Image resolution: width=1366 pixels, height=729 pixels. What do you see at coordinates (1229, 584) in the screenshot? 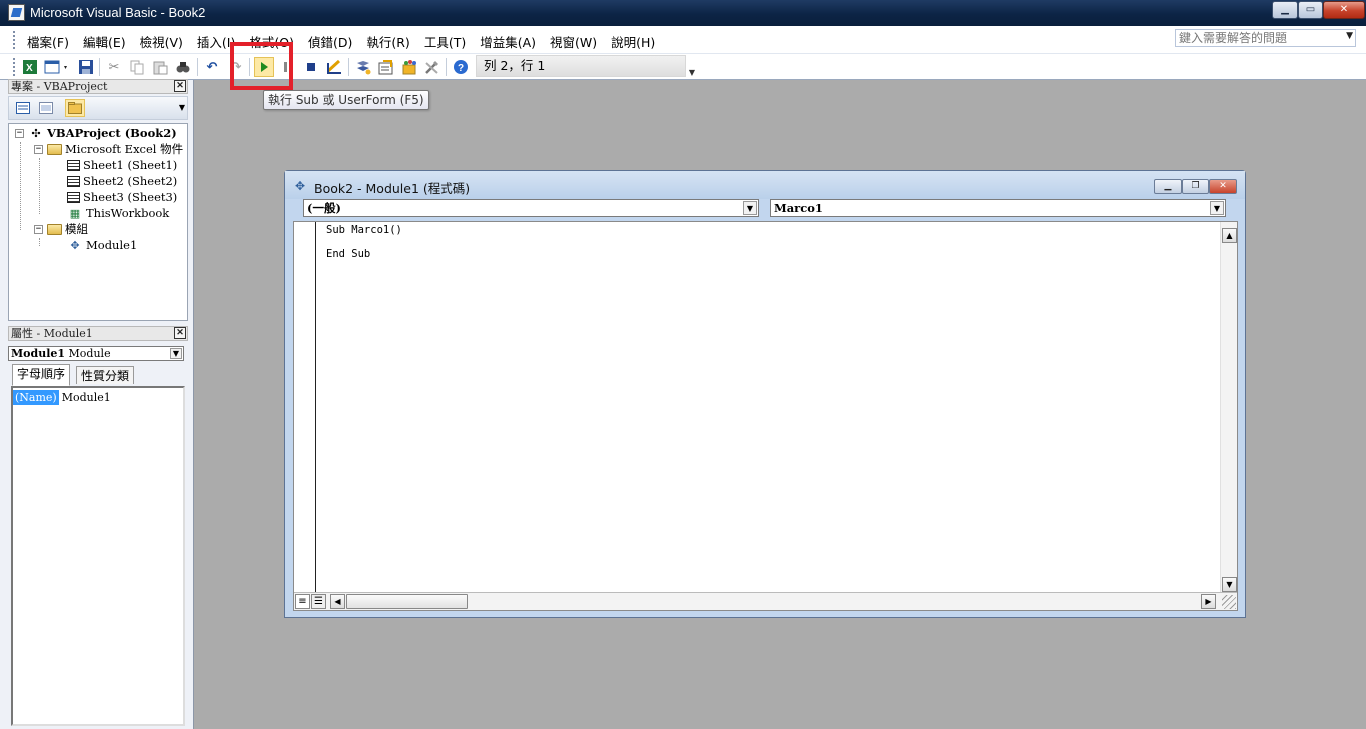
I see `scroll-down-icon: ▼` at bounding box center [1229, 584].